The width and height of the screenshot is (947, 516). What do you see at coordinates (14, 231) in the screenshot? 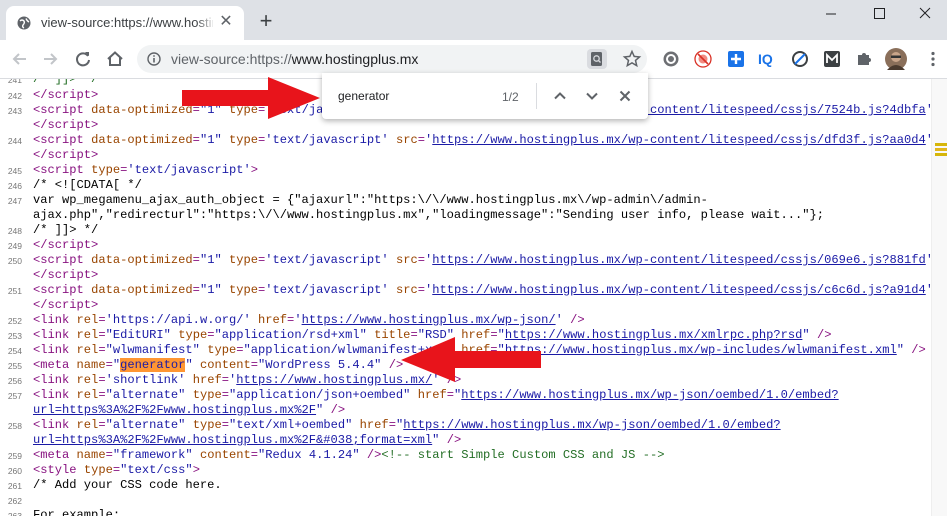
I see `line-number: 248` at bounding box center [14, 231].